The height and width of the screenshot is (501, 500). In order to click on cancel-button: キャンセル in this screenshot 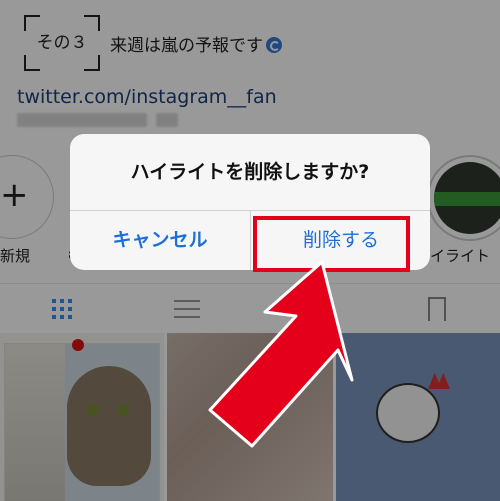, I will do `click(160, 240)`.